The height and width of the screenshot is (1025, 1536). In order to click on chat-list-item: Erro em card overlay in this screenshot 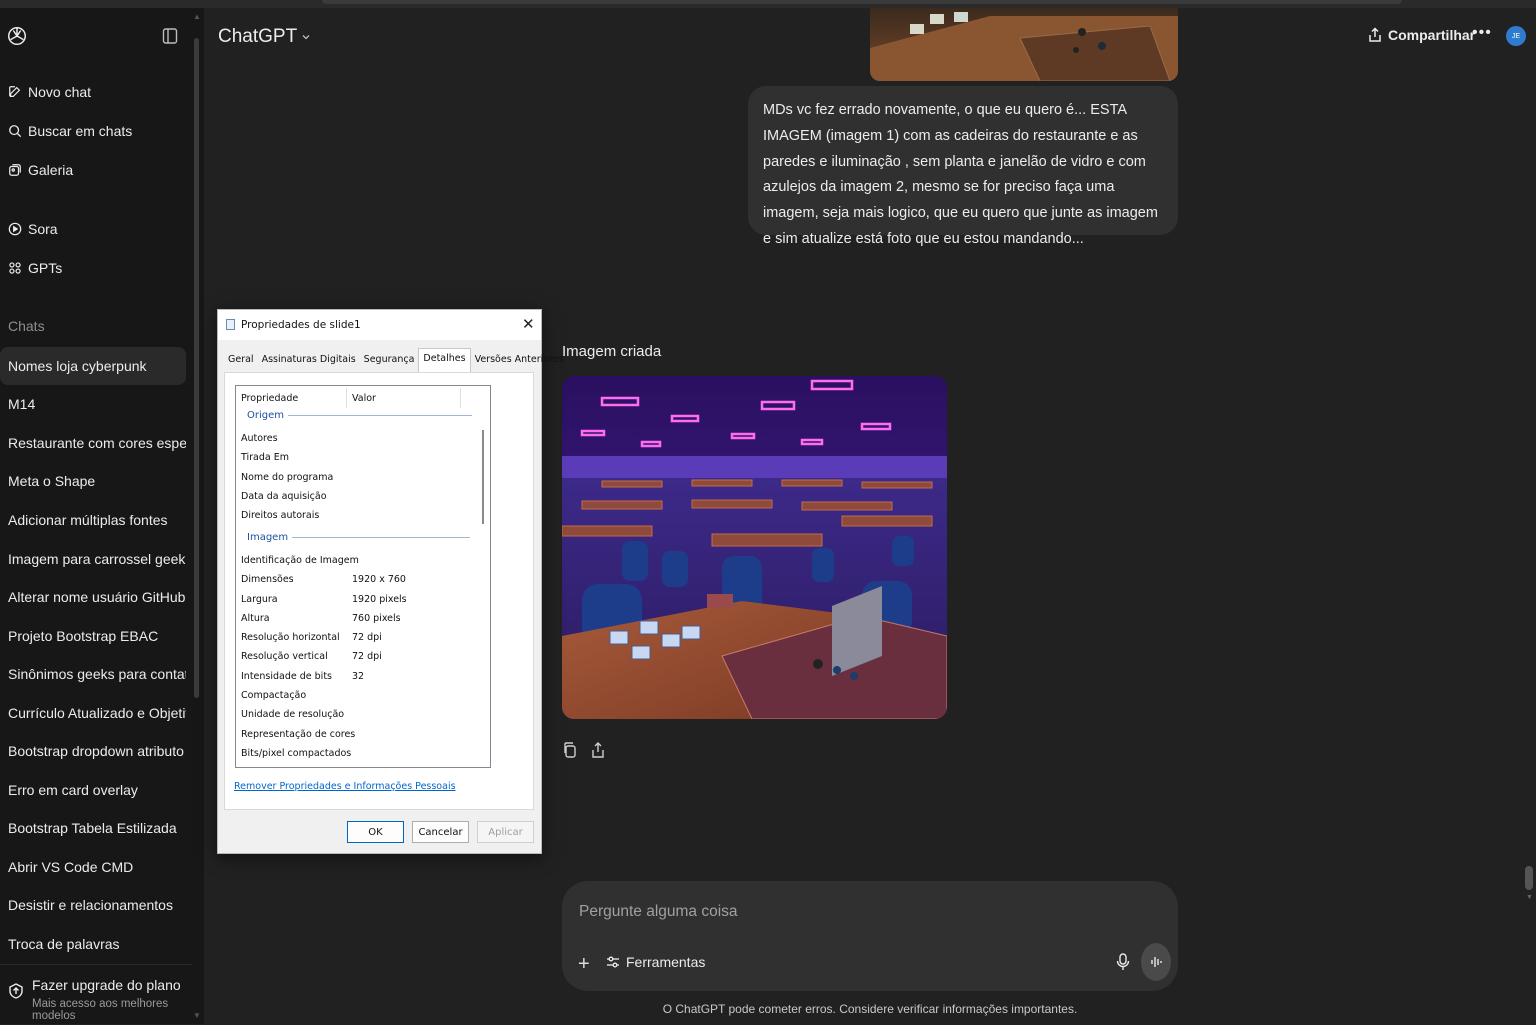, I will do `click(93, 790)`.